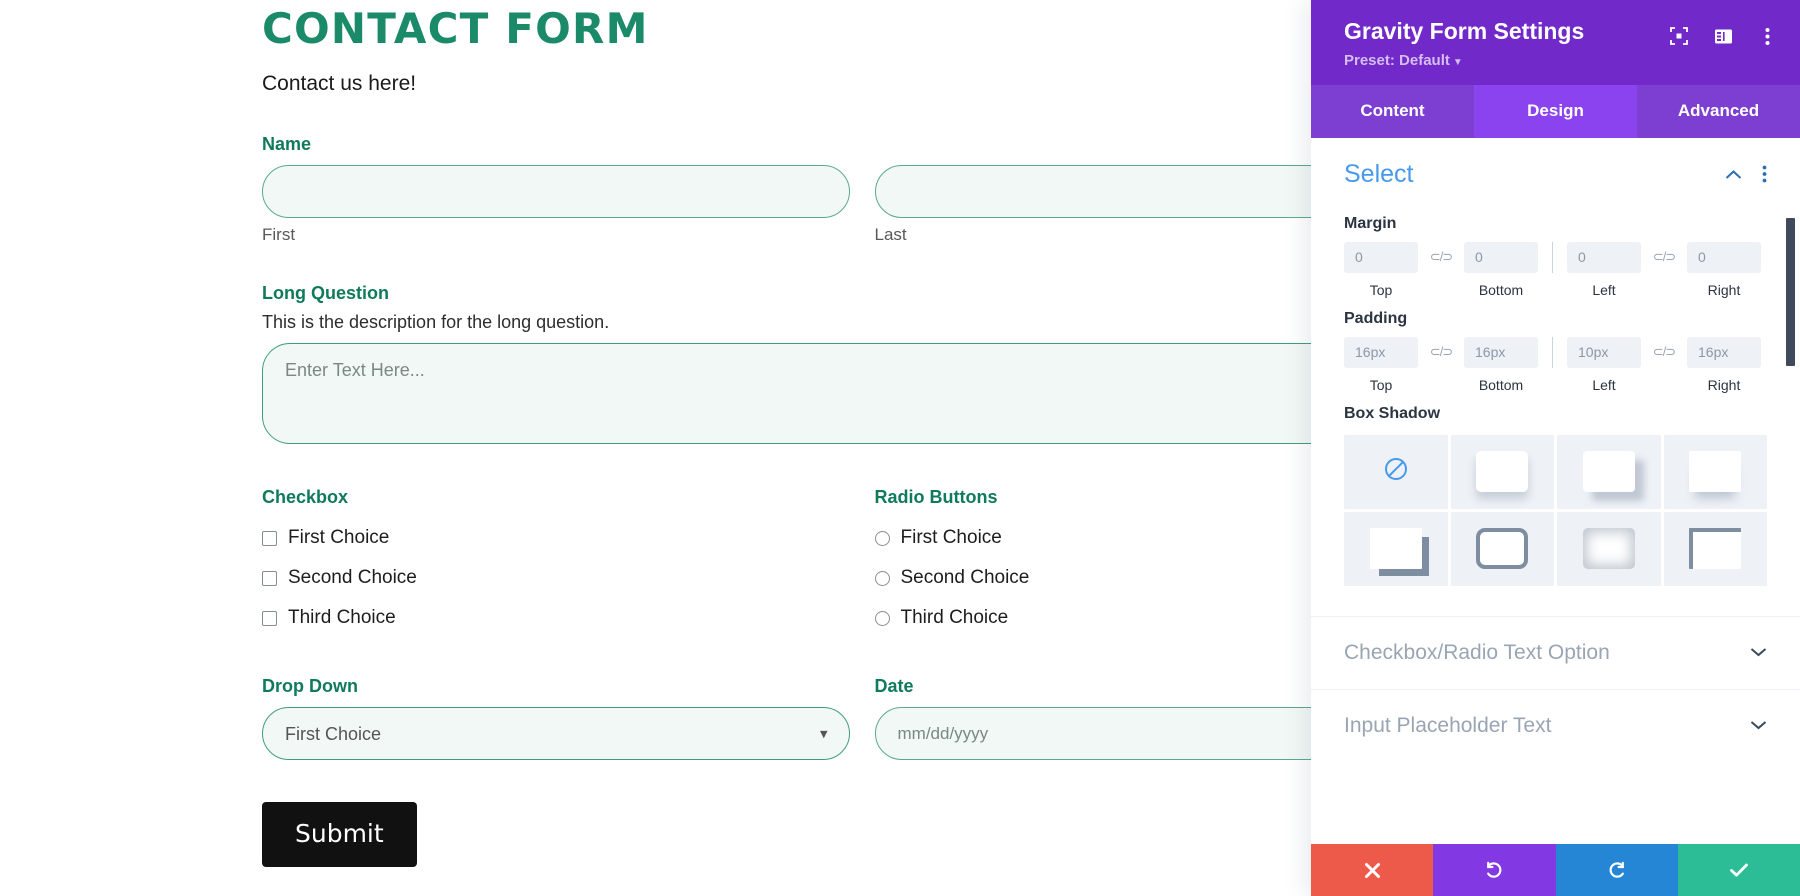 The width and height of the screenshot is (1800, 896). I want to click on box-shadow-option-outline-all, so click(1502, 548).